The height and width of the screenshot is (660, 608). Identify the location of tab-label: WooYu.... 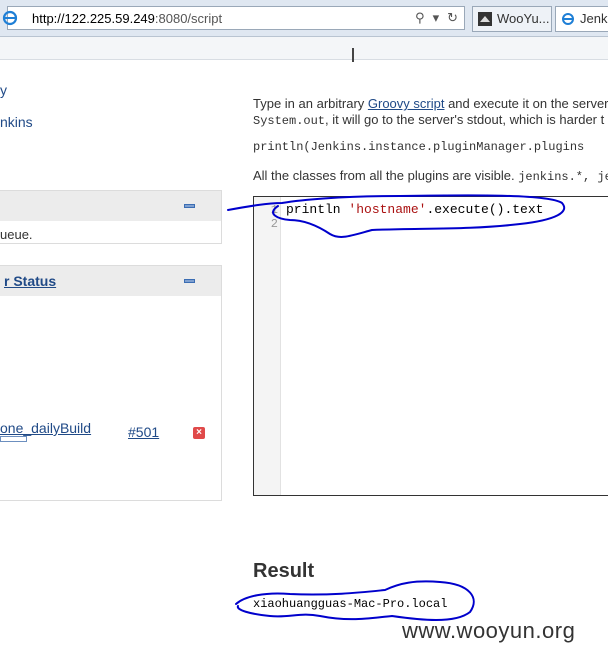
(523, 18).